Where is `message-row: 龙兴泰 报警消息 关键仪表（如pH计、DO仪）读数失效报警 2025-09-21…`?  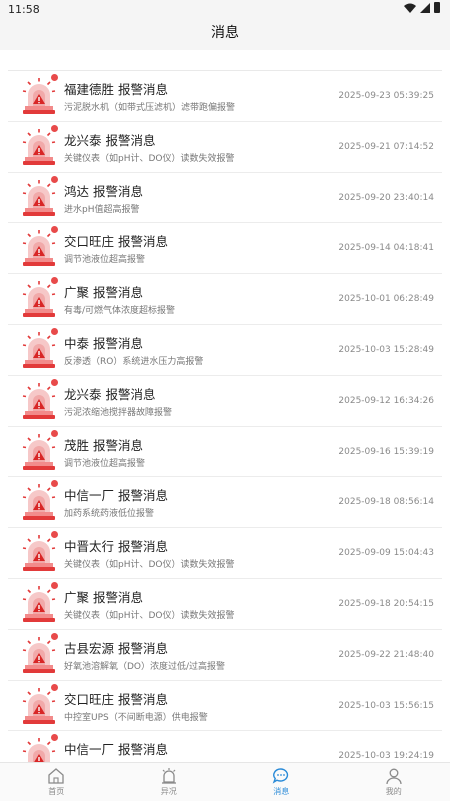 message-row: 龙兴泰 报警消息 关键仪表（如pH计、DO仪）读数失效报警 2025-09-21… is located at coordinates (225, 147).